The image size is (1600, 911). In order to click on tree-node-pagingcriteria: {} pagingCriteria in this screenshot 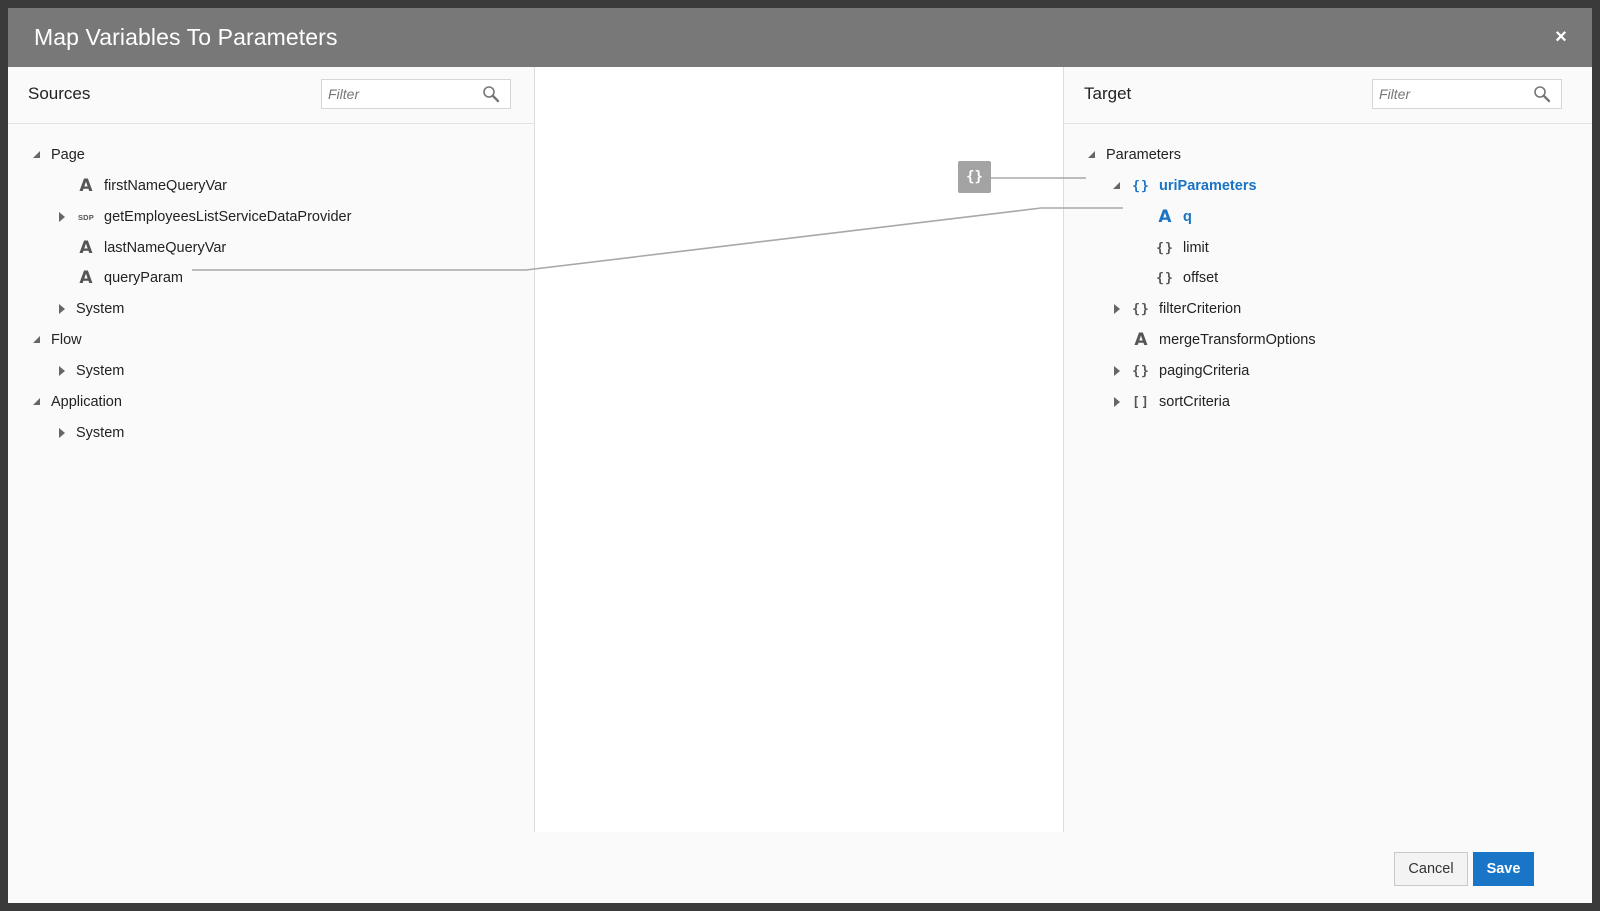, I will do `click(1180, 371)`.